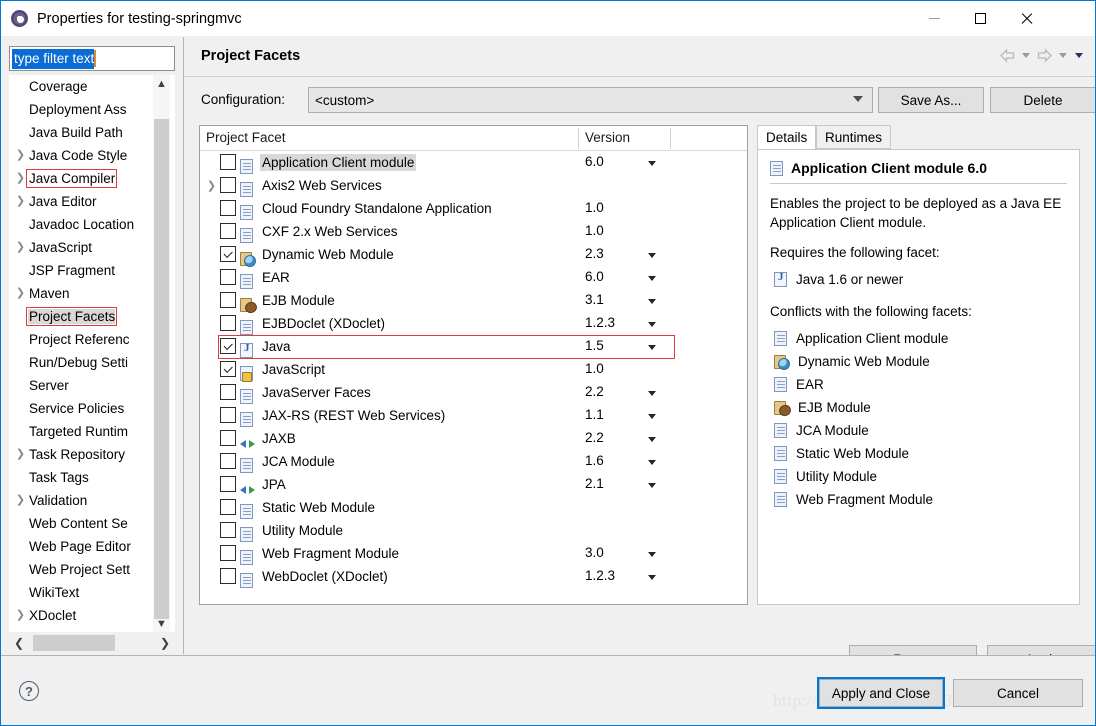 The height and width of the screenshot is (726, 1096). What do you see at coordinates (84, 109) in the screenshot?
I see `sidebar-item-deployment-ass: Deployment Ass` at bounding box center [84, 109].